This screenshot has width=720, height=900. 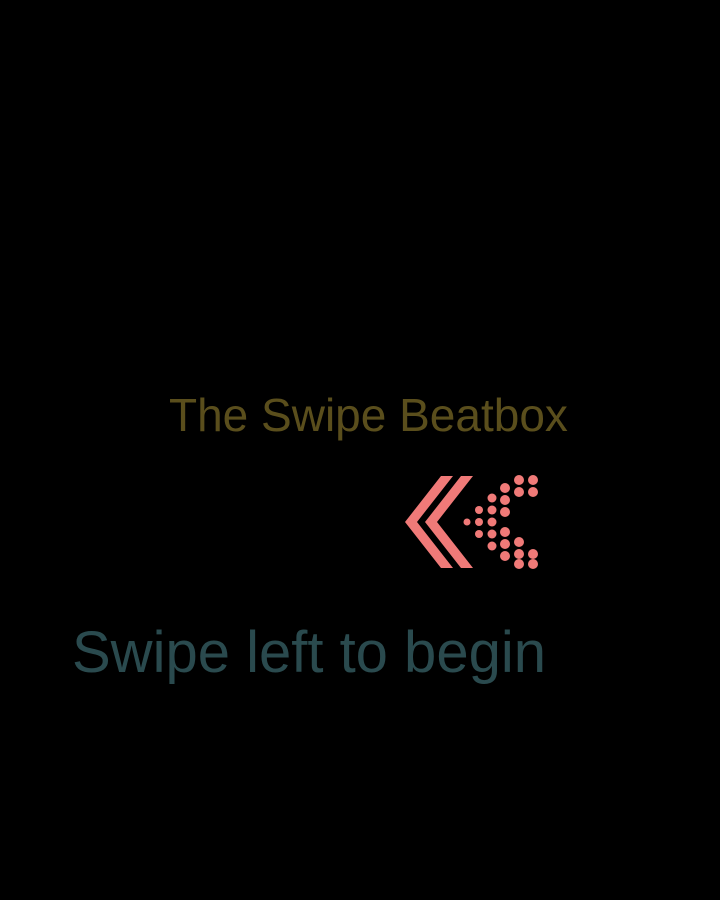 I want to click on swipe-hint: Swipe left to begin, so click(x=309, y=652).